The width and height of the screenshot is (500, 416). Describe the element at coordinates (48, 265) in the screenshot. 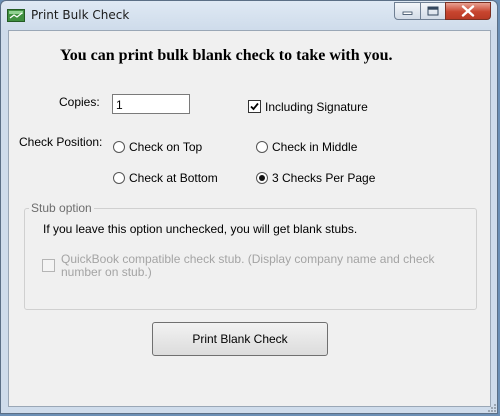

I see `quickbook-stub-checkbox` at that location.